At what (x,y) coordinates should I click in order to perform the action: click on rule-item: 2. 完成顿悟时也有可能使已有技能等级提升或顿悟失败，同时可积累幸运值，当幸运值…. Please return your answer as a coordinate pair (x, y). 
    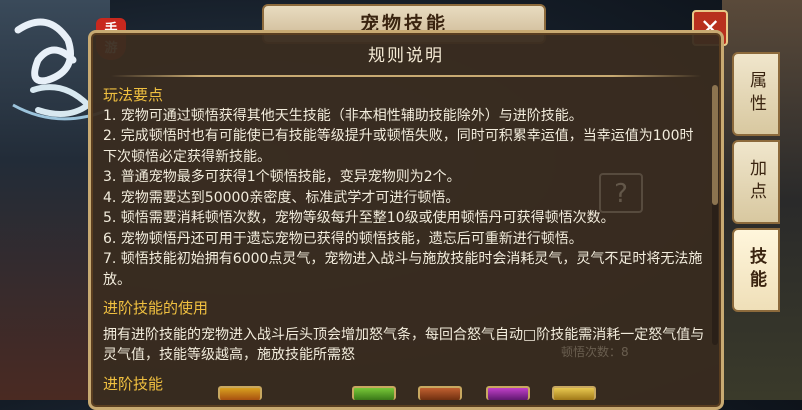
    Looking at the image, I should click on (398, 146).